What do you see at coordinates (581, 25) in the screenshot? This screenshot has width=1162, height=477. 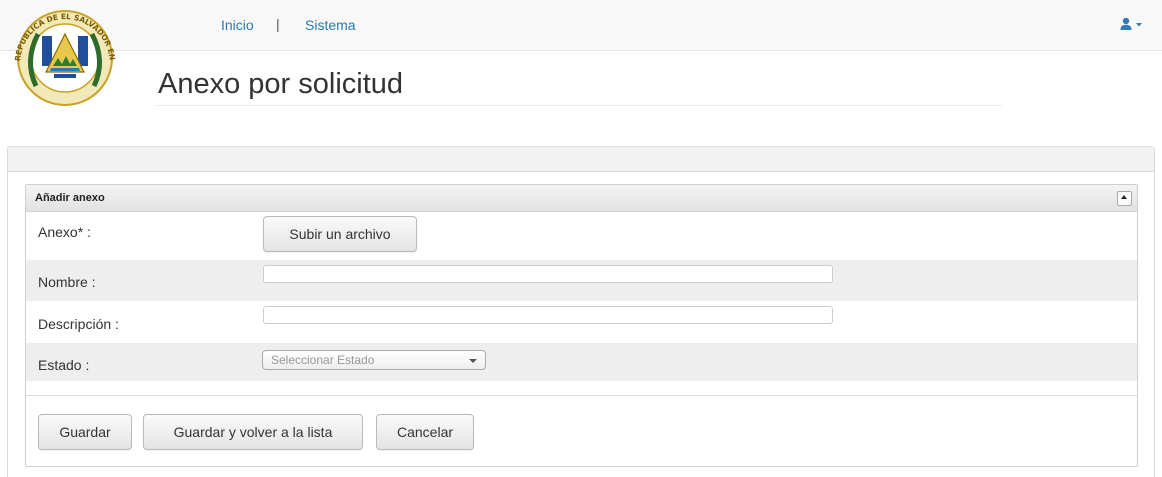 I see `top-navbar: Inicio | Sistema` at bounding box center [581, 25].